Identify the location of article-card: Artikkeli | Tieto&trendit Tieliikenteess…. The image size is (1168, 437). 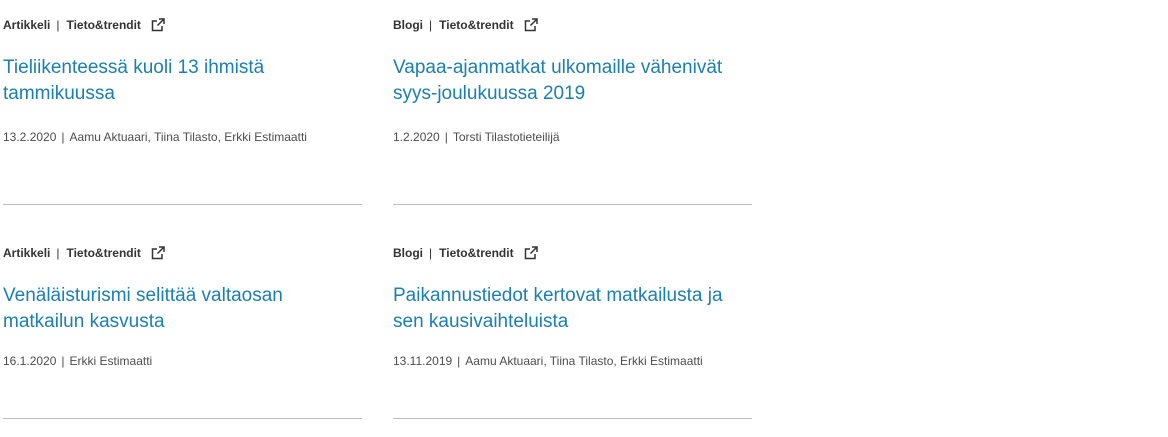
(182, 102).